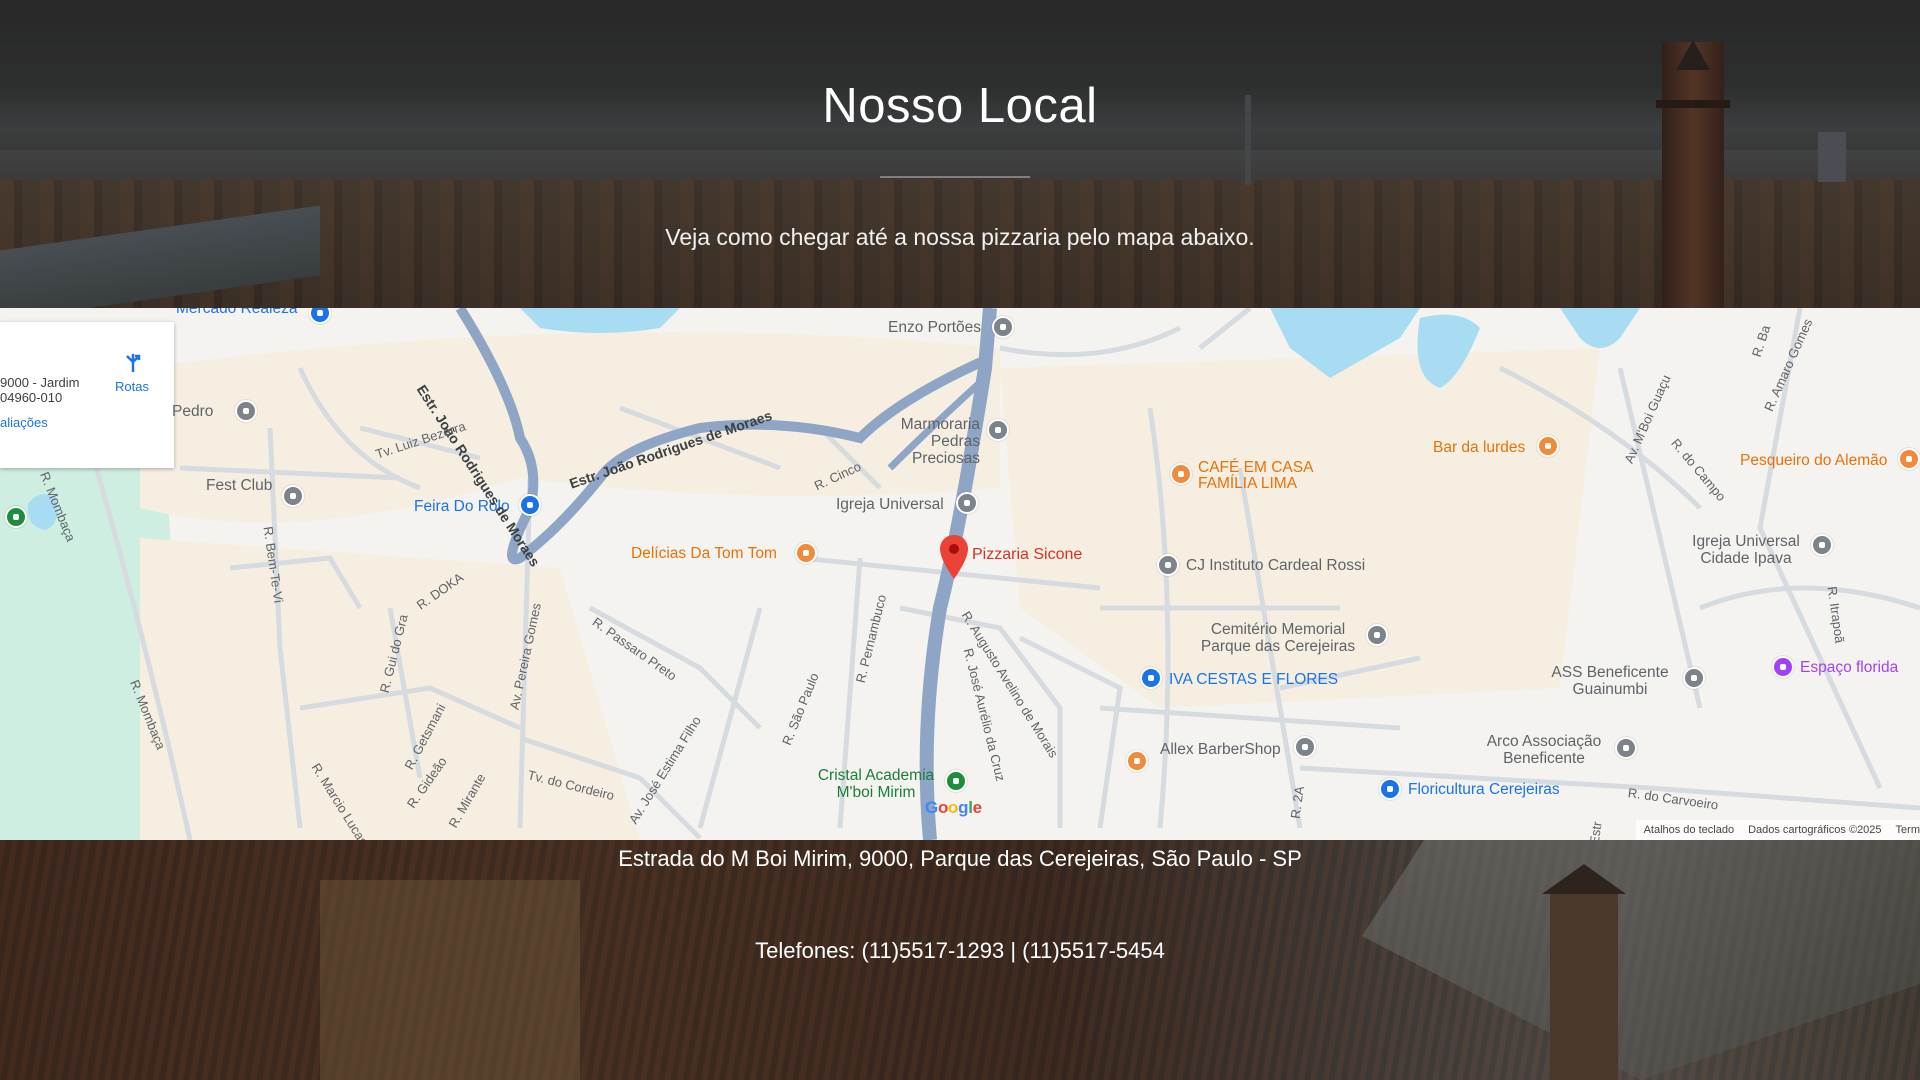 The height and width of the screenshot is (1080, 1920). Describe the element at coordinates (930, 441) in the screenshot. I see `poi-marmoraria: Marmoraria Pedras Preciosas` at that location.